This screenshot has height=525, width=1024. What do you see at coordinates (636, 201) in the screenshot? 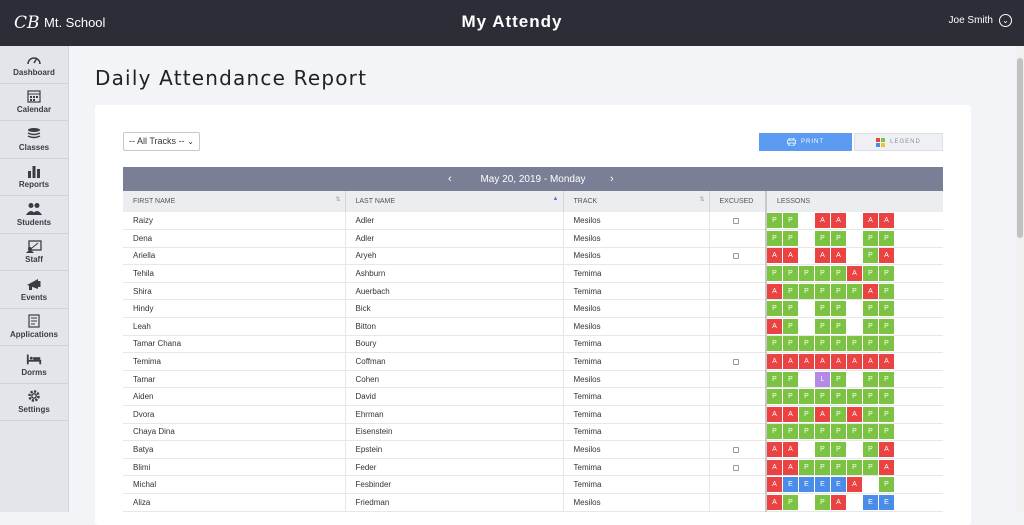
I see `column-header-track: TRACK ⇅` at bounding box center [636, 201].